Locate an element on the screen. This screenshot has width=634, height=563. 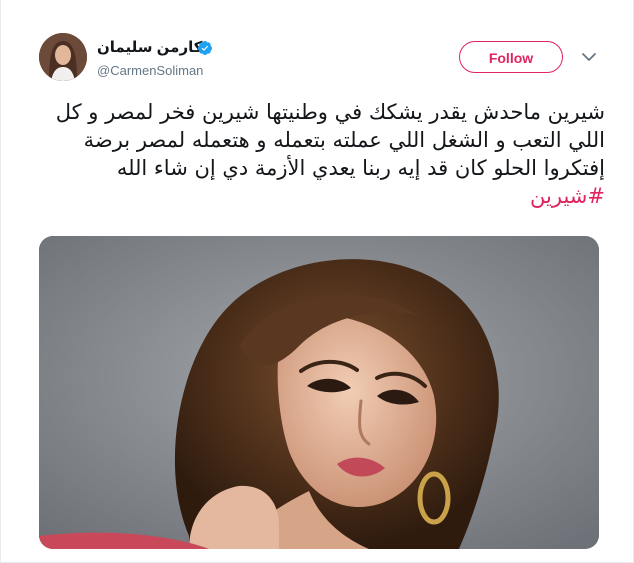
hashtag-link: #شيرين is located at coordinates (567, 196).